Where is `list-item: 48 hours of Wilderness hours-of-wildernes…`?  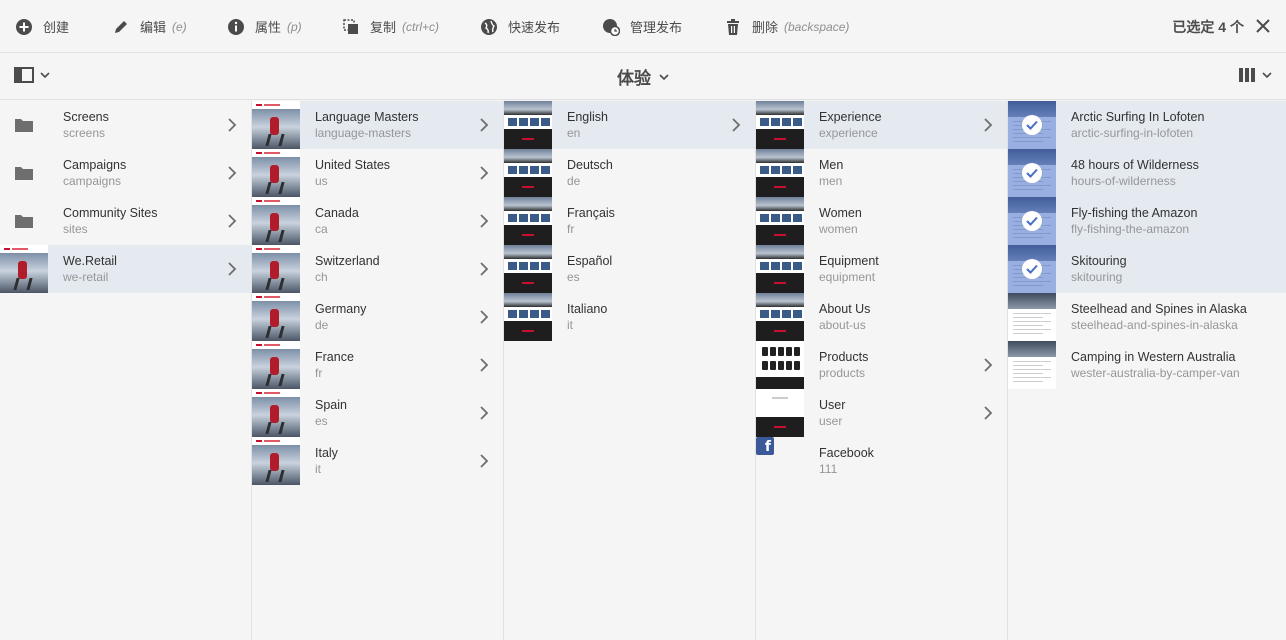
list-item: 48 hours of Wilderness hours-of-wildernes… is located at coordinates (1147, 173).